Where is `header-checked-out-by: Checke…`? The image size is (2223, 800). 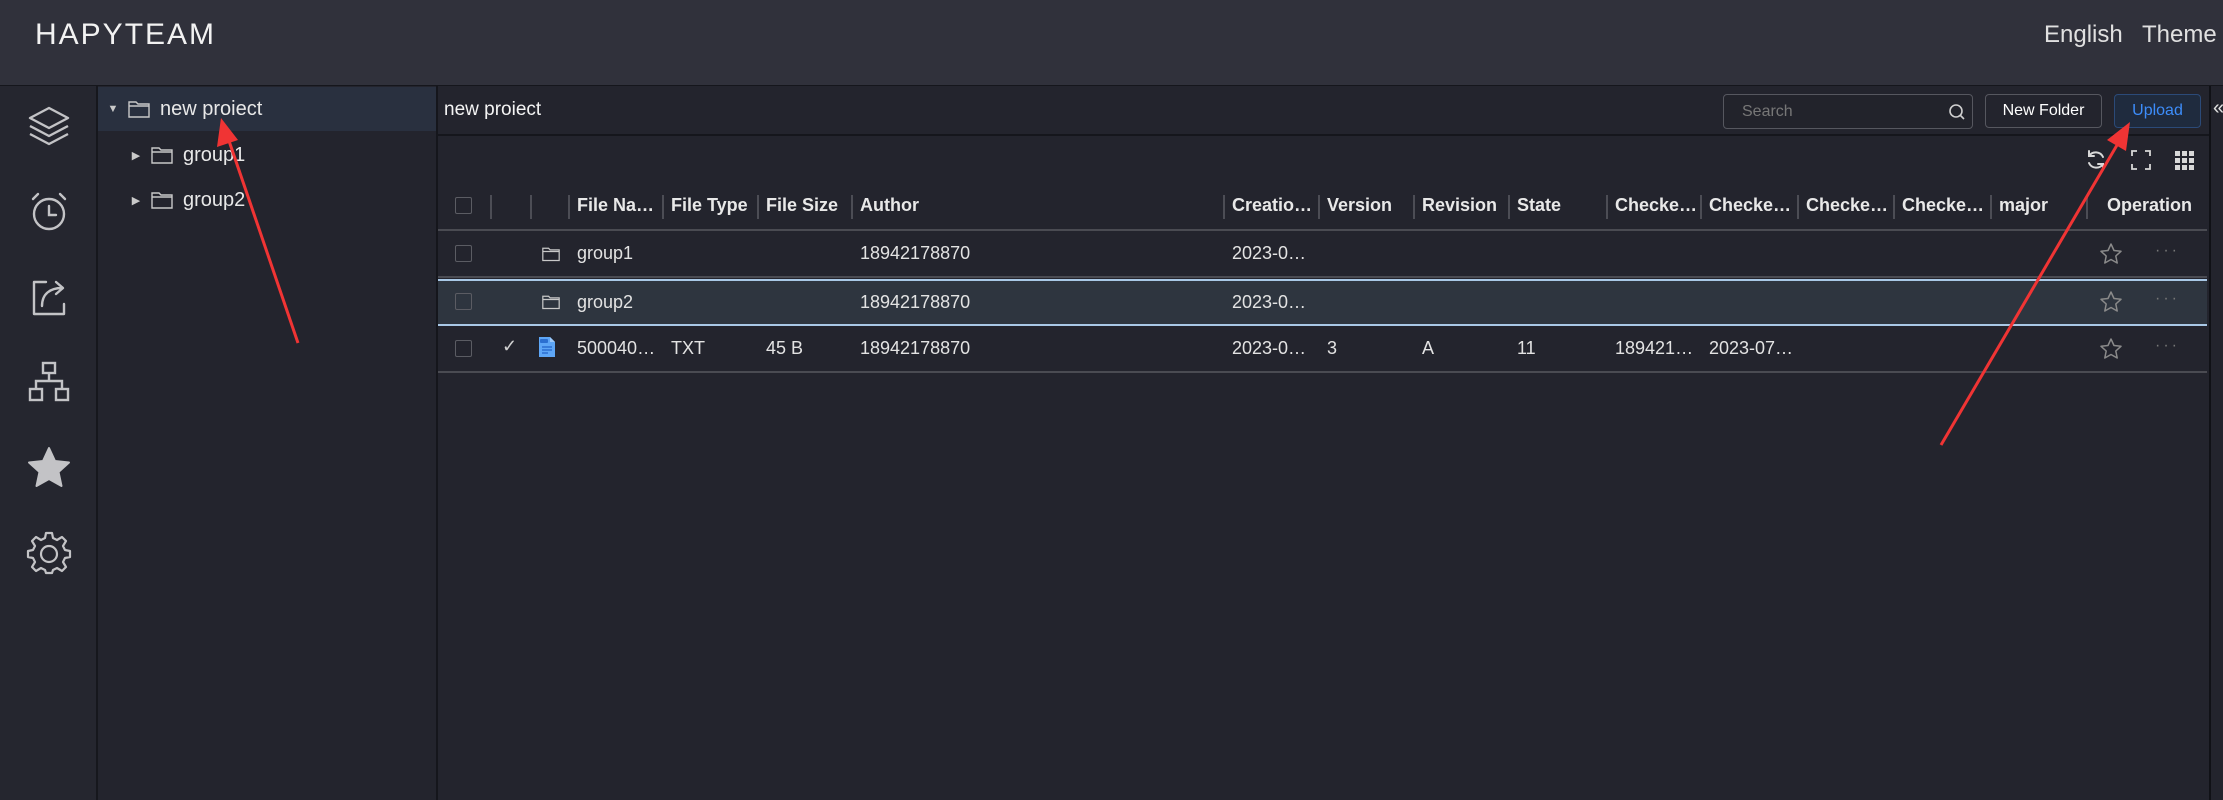 header-checked-out-by: Checke… is located at coordinates (1653, 205).